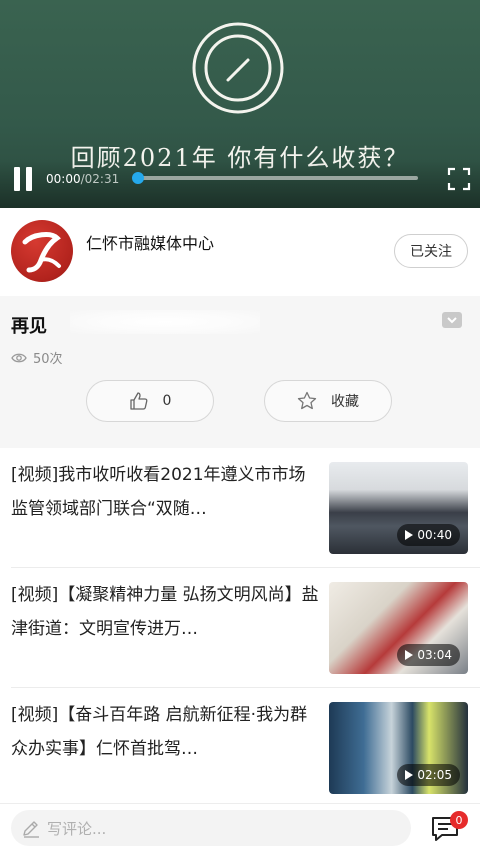 The image size is (480, 853). Describe the element at coordinates (434, 775) in the screenshot. I see `video-duration: 02:05` at that location.